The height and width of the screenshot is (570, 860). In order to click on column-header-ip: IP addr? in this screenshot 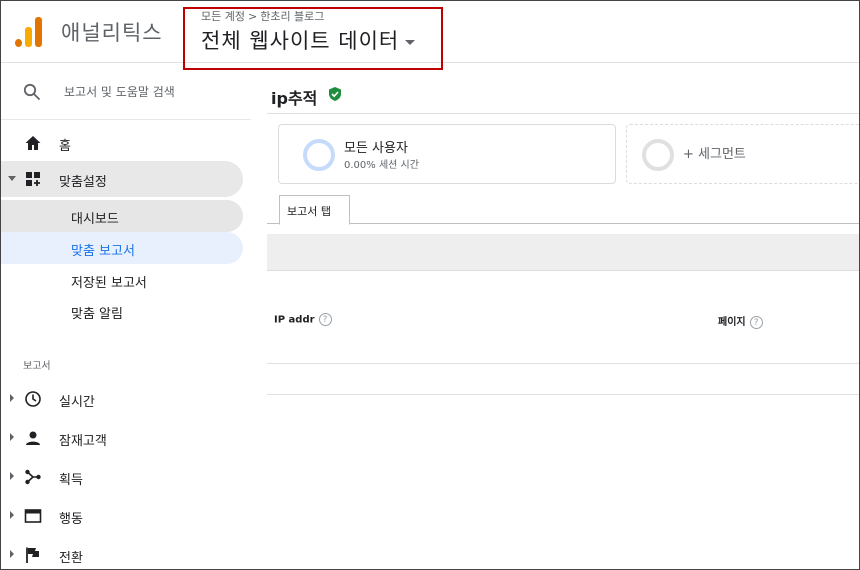, I will do `click(303, 319)`.